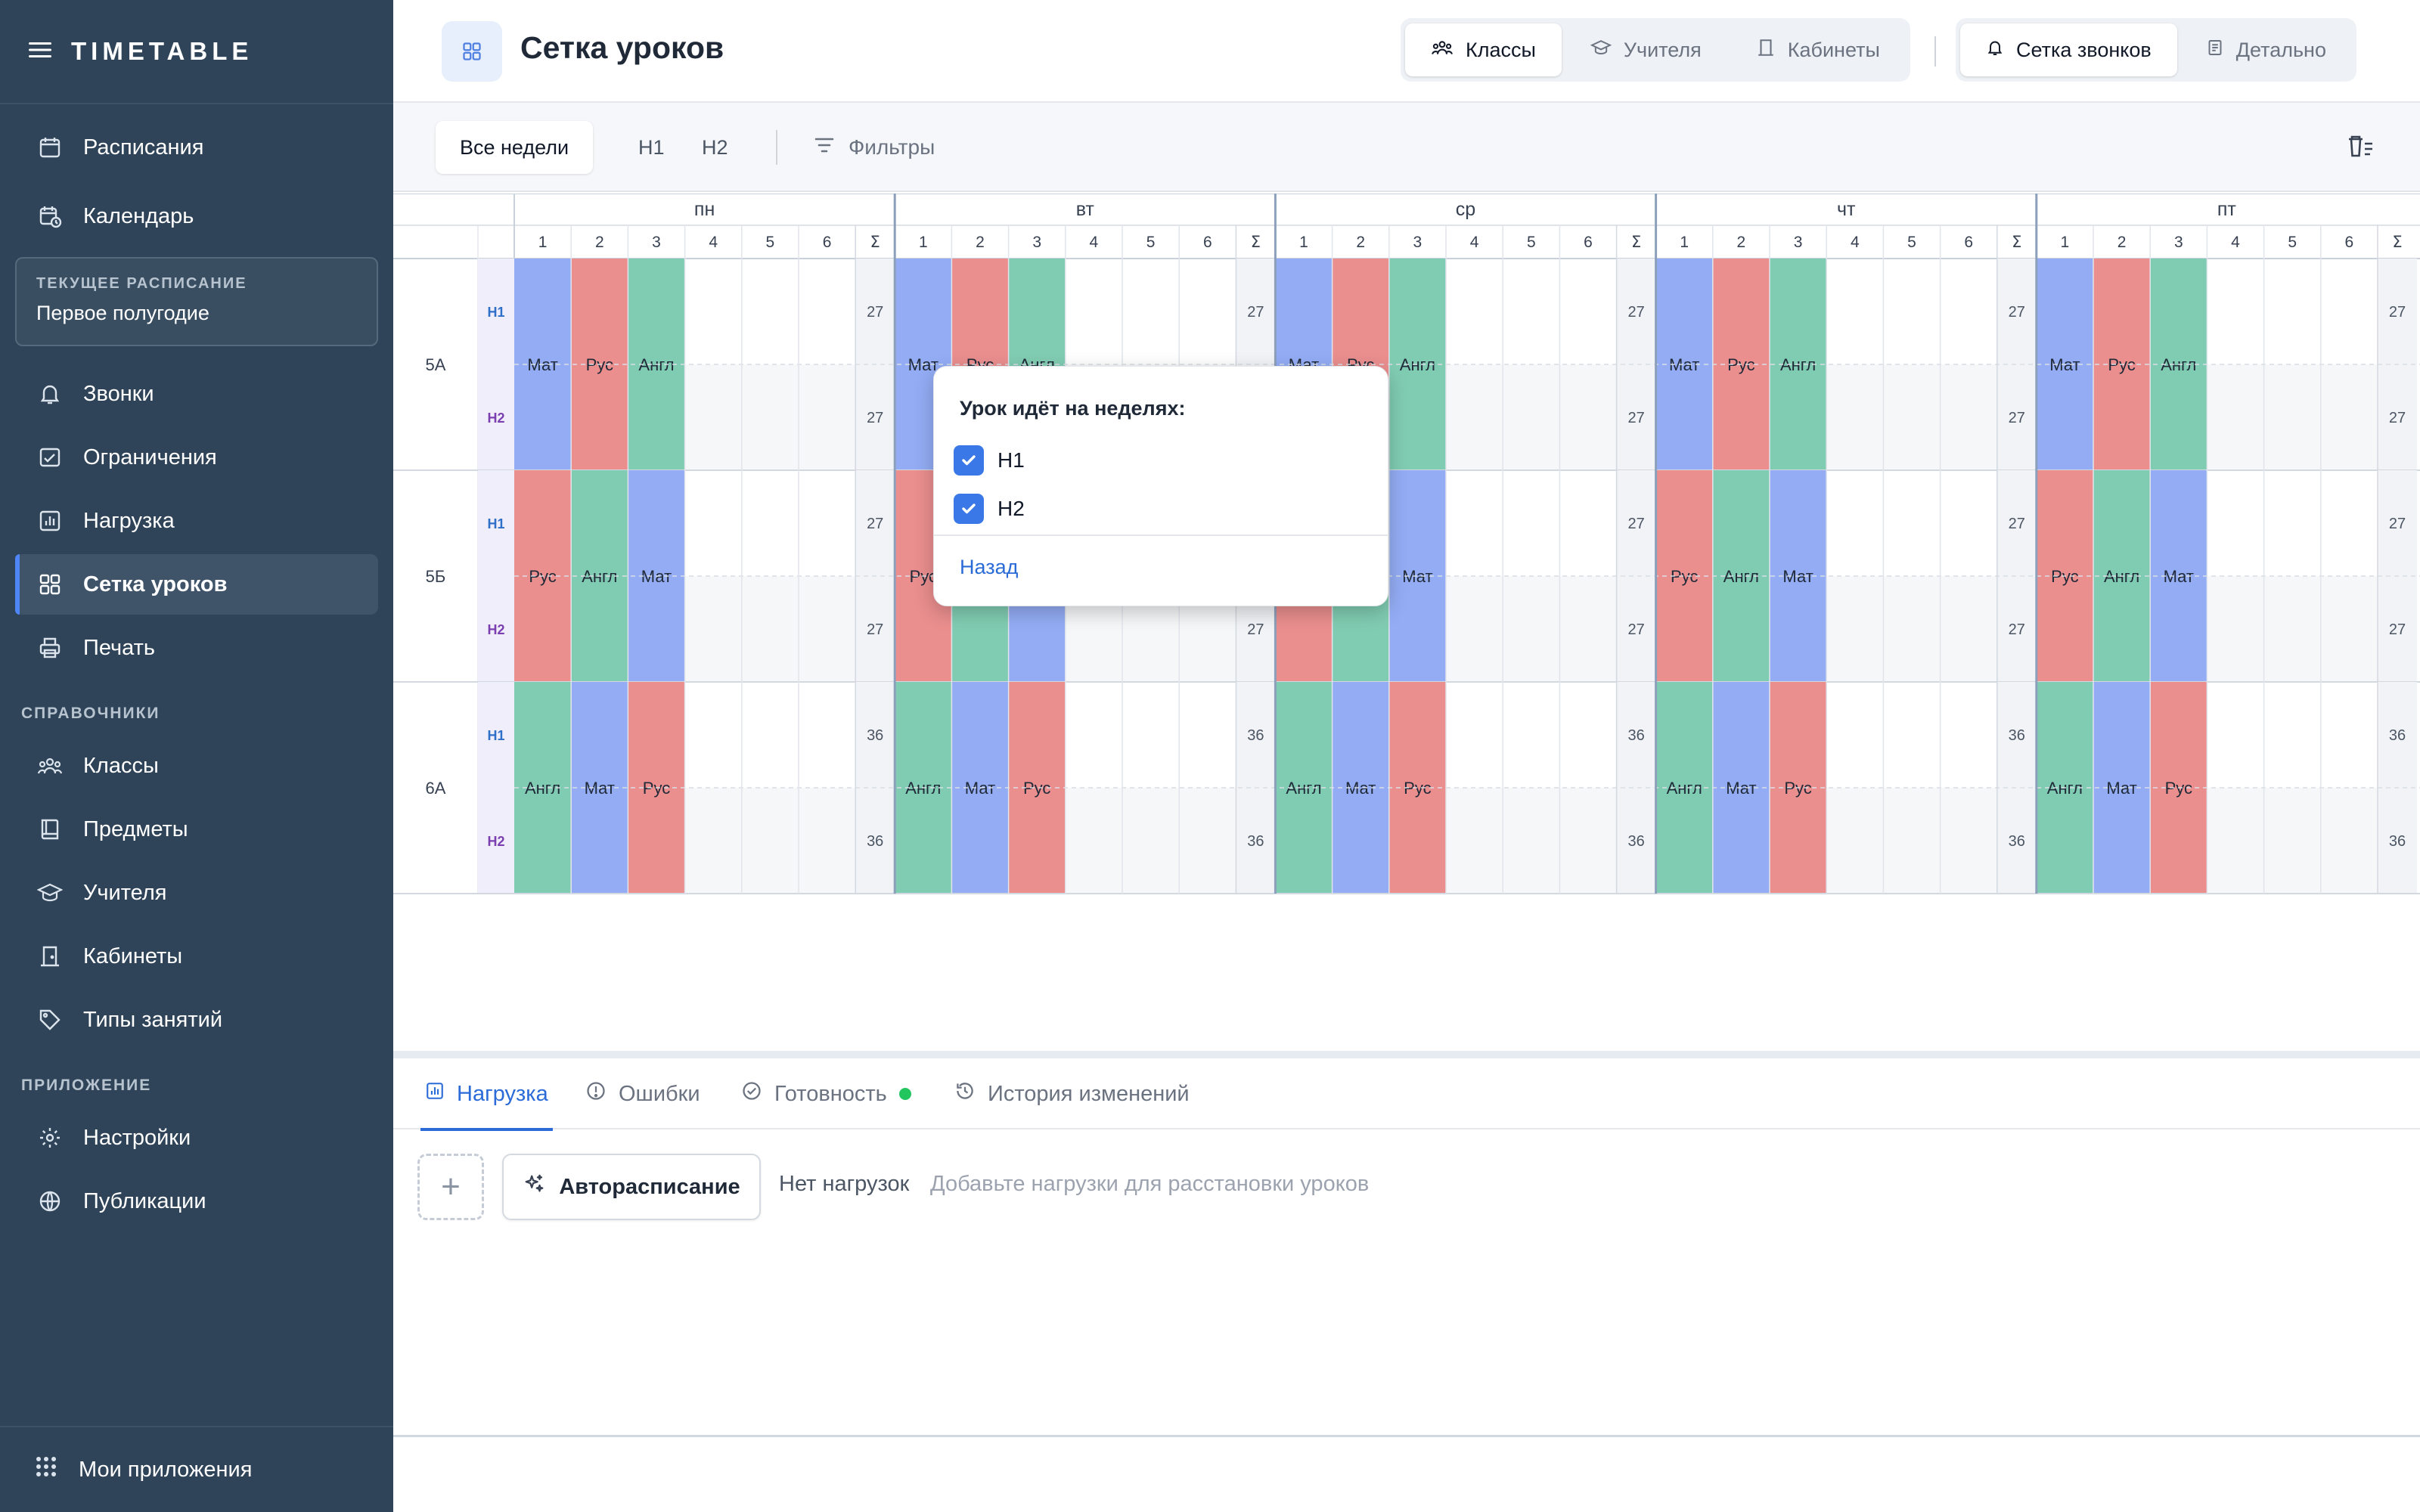  I want to click on tab-rooms: Кабинеты, so click(1818, 50).